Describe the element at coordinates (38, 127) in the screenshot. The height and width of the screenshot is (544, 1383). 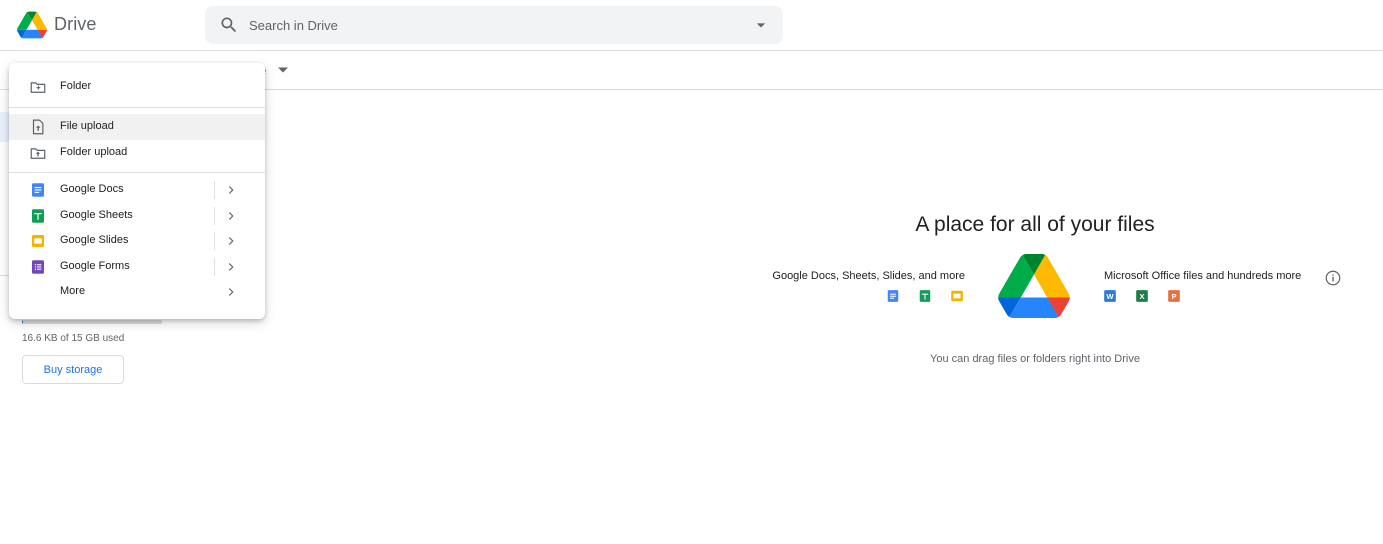
I see `file-upload-icon` at that location.